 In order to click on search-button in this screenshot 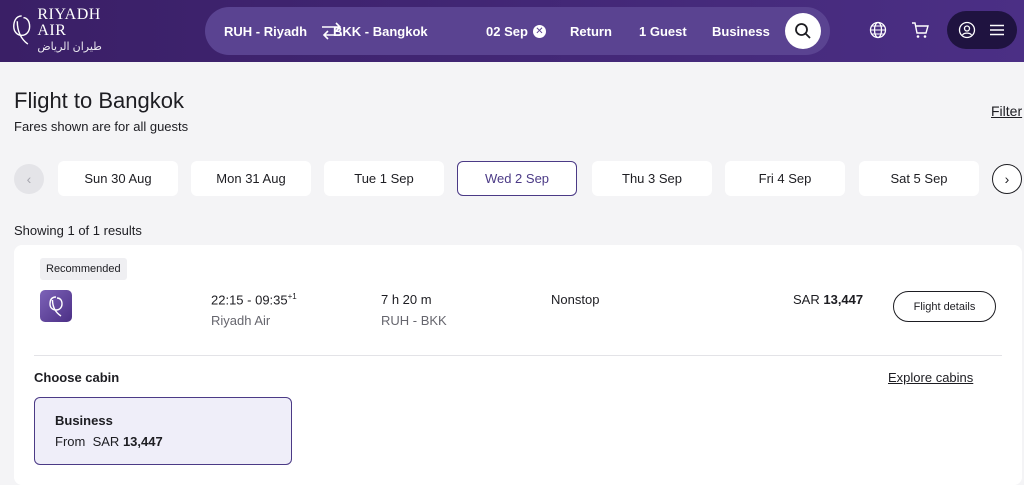, I will do `click(803, 31)`.